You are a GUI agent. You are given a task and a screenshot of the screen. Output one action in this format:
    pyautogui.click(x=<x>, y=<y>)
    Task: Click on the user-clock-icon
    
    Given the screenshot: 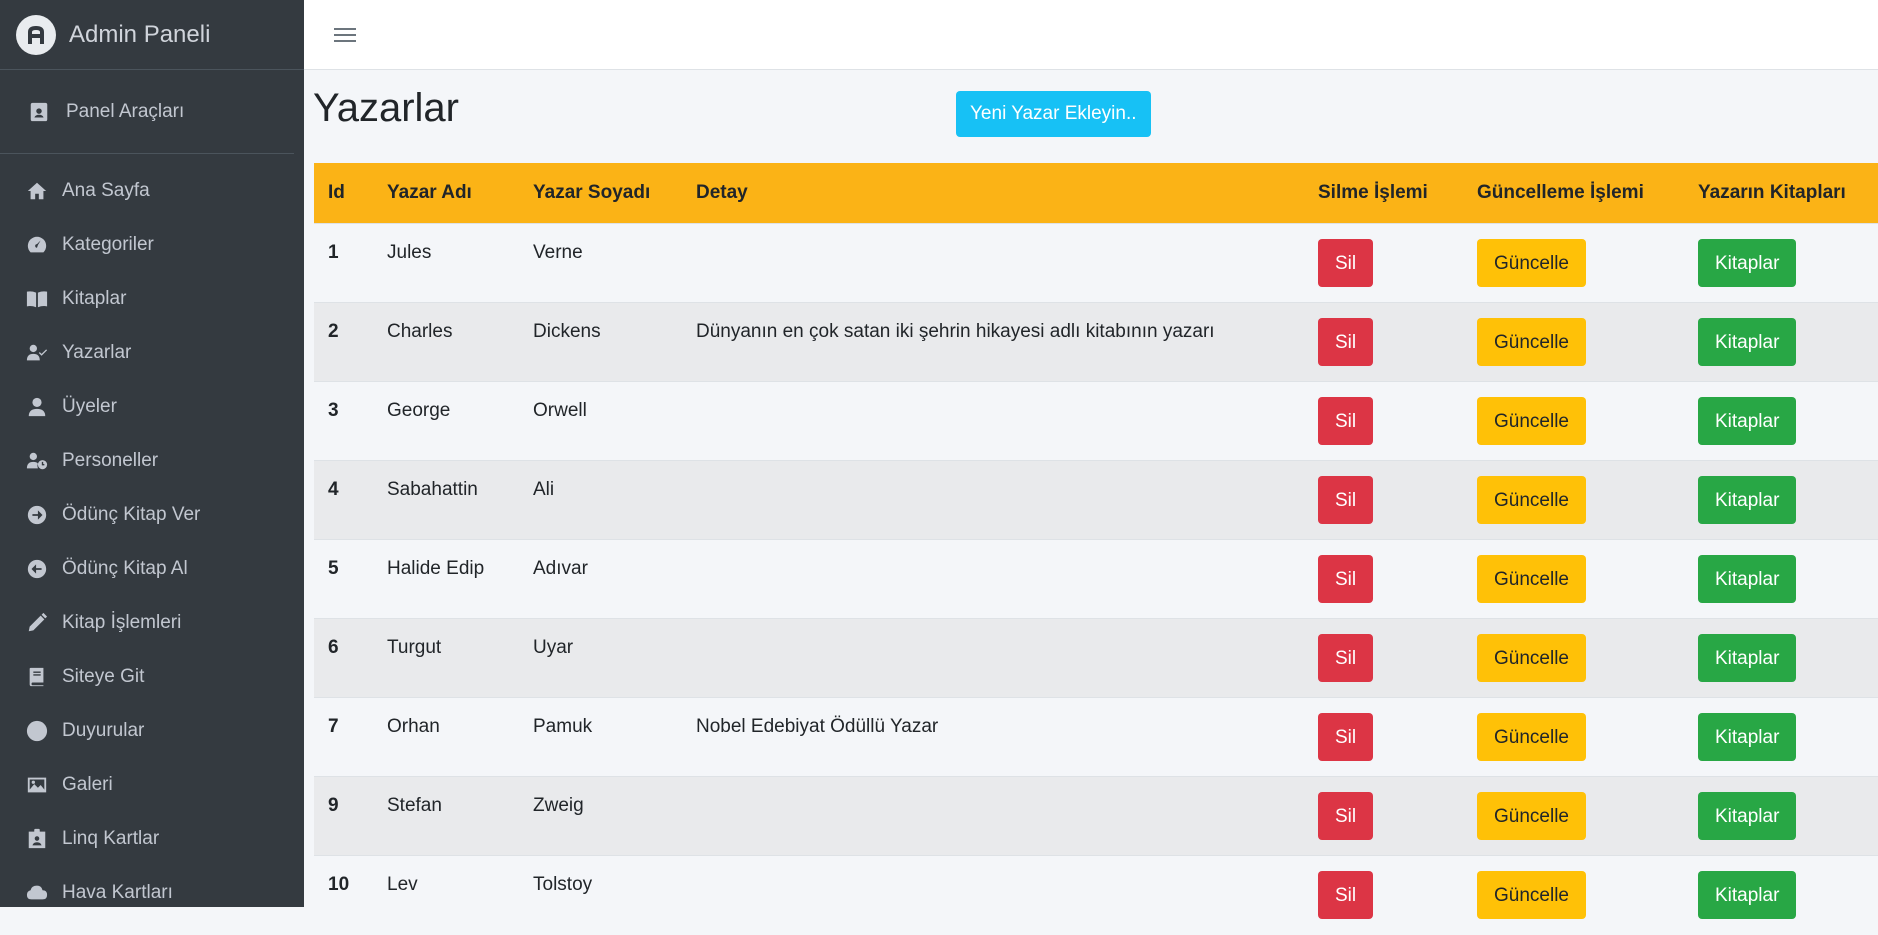 What is the action you would take?
    pyautogui.click(x=37, y=461)
    